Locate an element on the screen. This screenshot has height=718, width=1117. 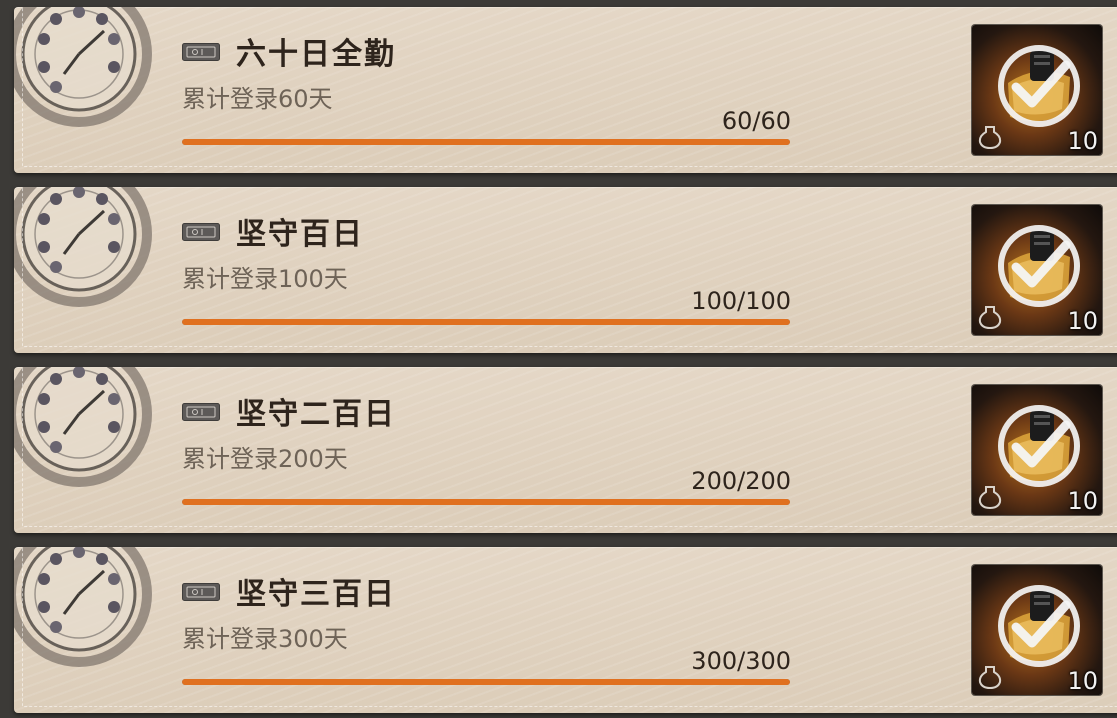
progress-text: 60/60 is located at coordinates (756, 121).